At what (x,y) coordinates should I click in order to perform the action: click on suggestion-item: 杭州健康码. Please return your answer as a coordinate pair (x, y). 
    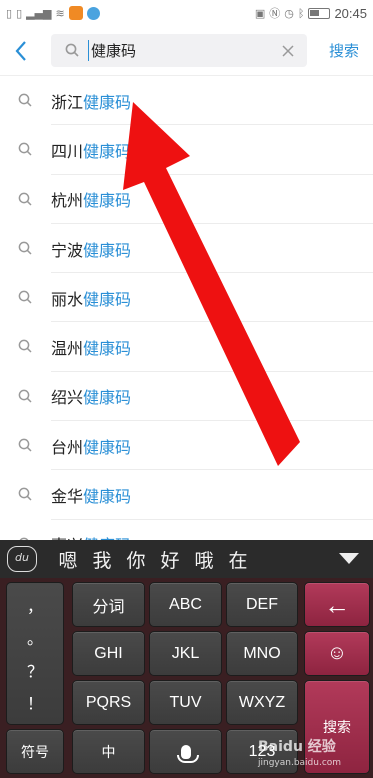
    Looking at the image, I should click on (186, 200).